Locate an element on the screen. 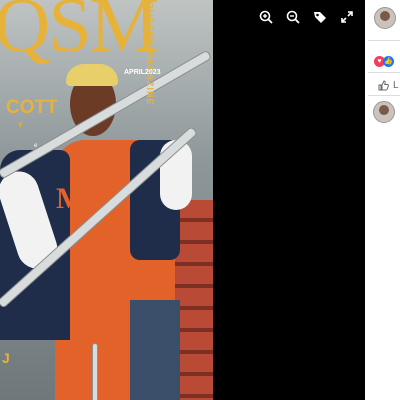  zoom-out-icon is located at coordinates (293, 17).